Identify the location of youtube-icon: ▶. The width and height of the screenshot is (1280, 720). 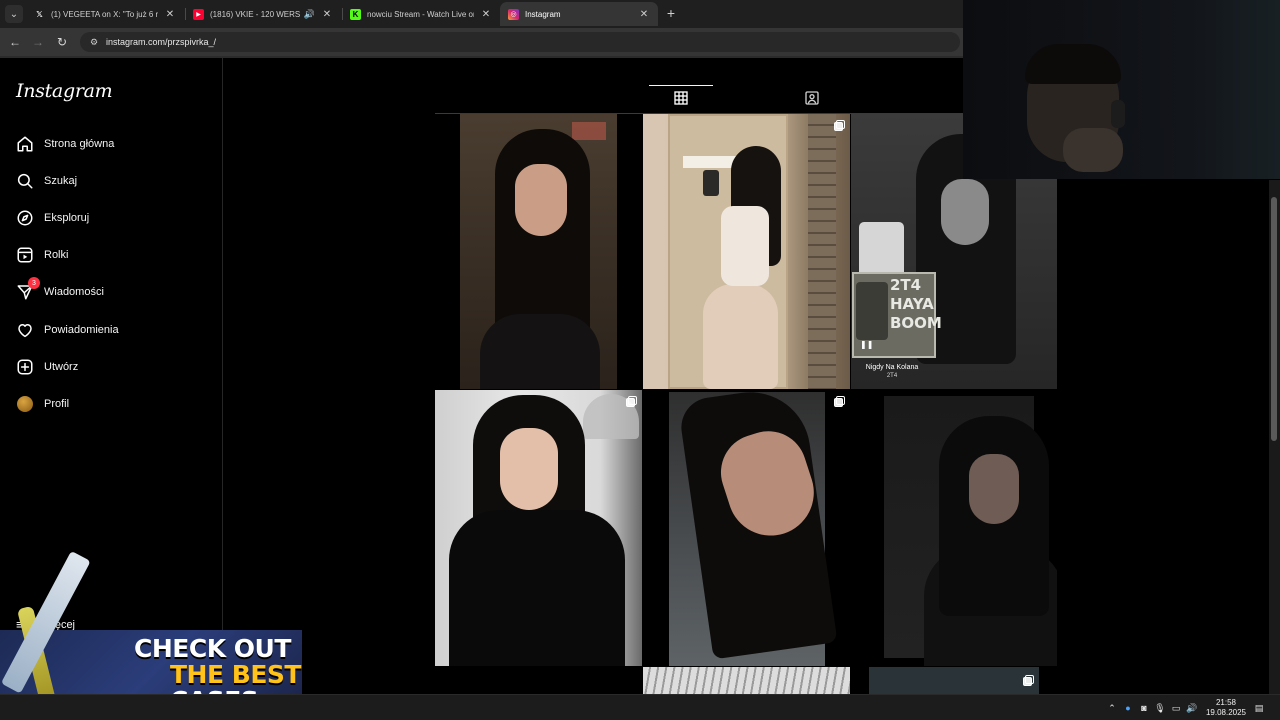
(198, 14).